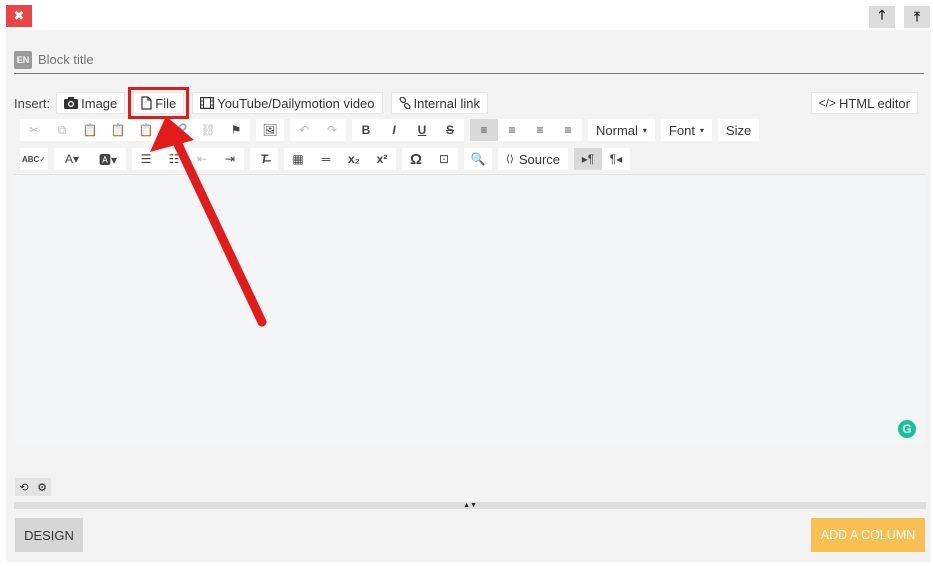 This screenshot has height=566, width=933. Describe the element at coordinates (338, 59) in the screenshot. I see `block-title-input` at that location.